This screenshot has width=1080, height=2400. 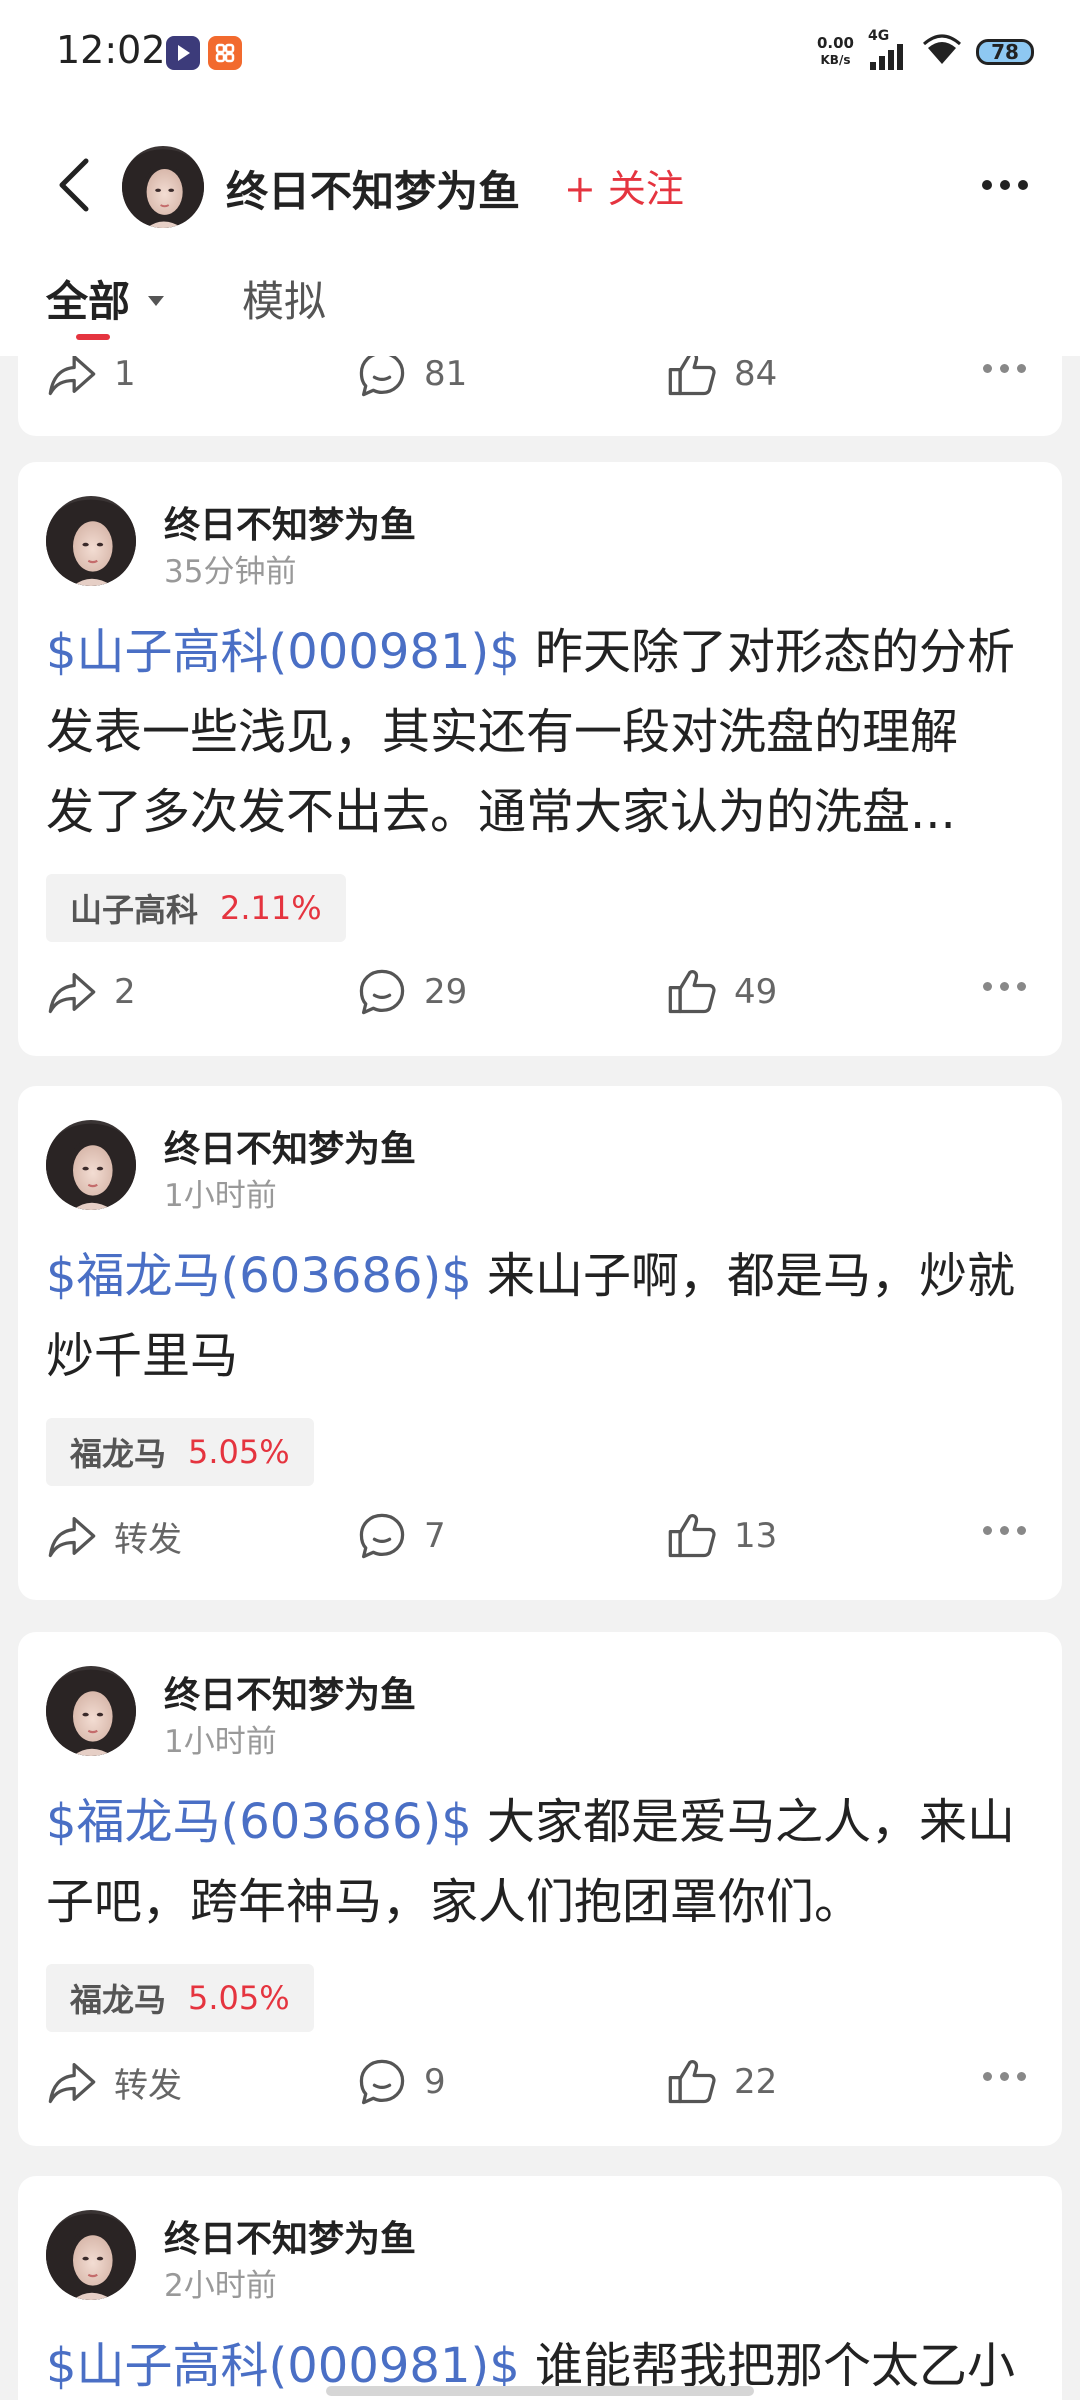 I want to click on like-button: 22, so click(x=721, y=2082).